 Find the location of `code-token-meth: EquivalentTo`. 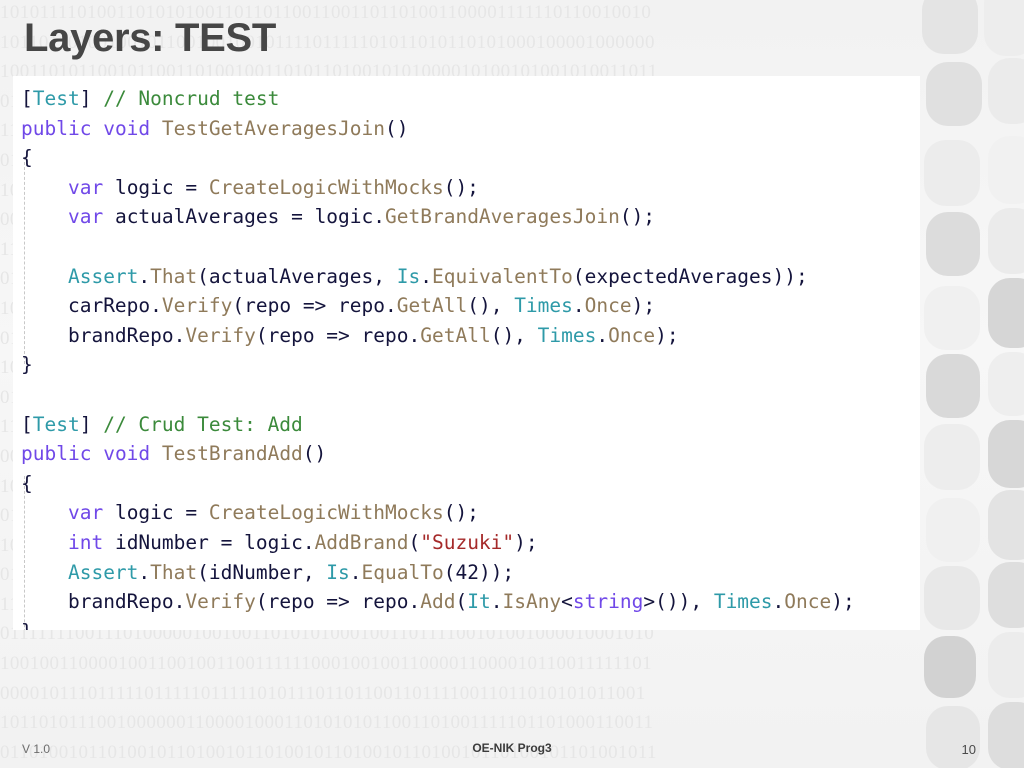

code-token-meth: EquivalentTo is located at coordinates (502, 276).